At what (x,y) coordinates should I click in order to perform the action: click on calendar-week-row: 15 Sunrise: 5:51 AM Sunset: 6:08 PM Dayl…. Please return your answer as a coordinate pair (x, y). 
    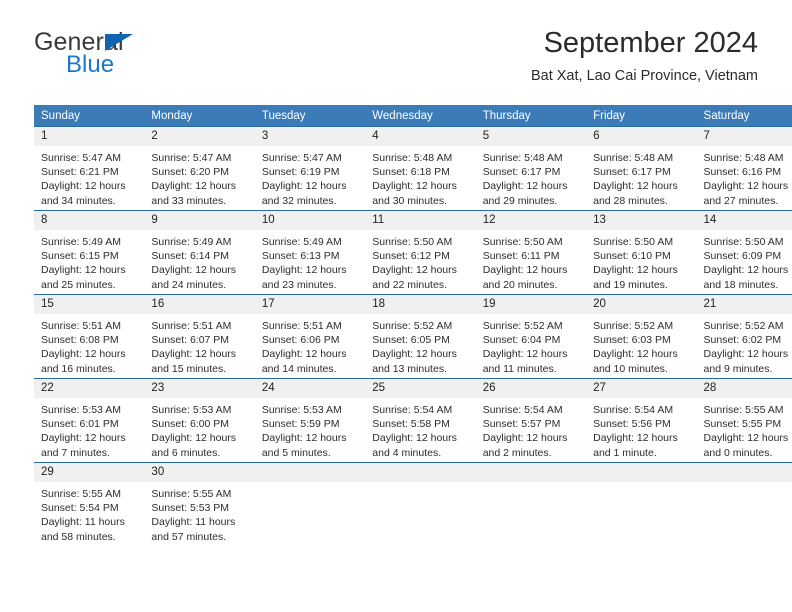
    Looking at the image, I should click on (413, 336).